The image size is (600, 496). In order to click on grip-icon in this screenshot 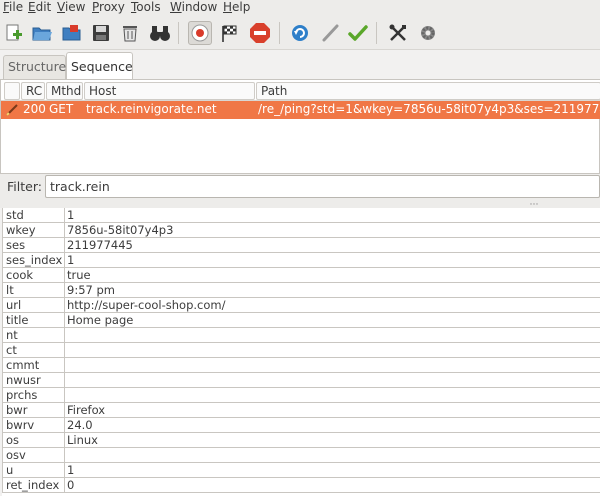, I will do `click(534, 204)`.